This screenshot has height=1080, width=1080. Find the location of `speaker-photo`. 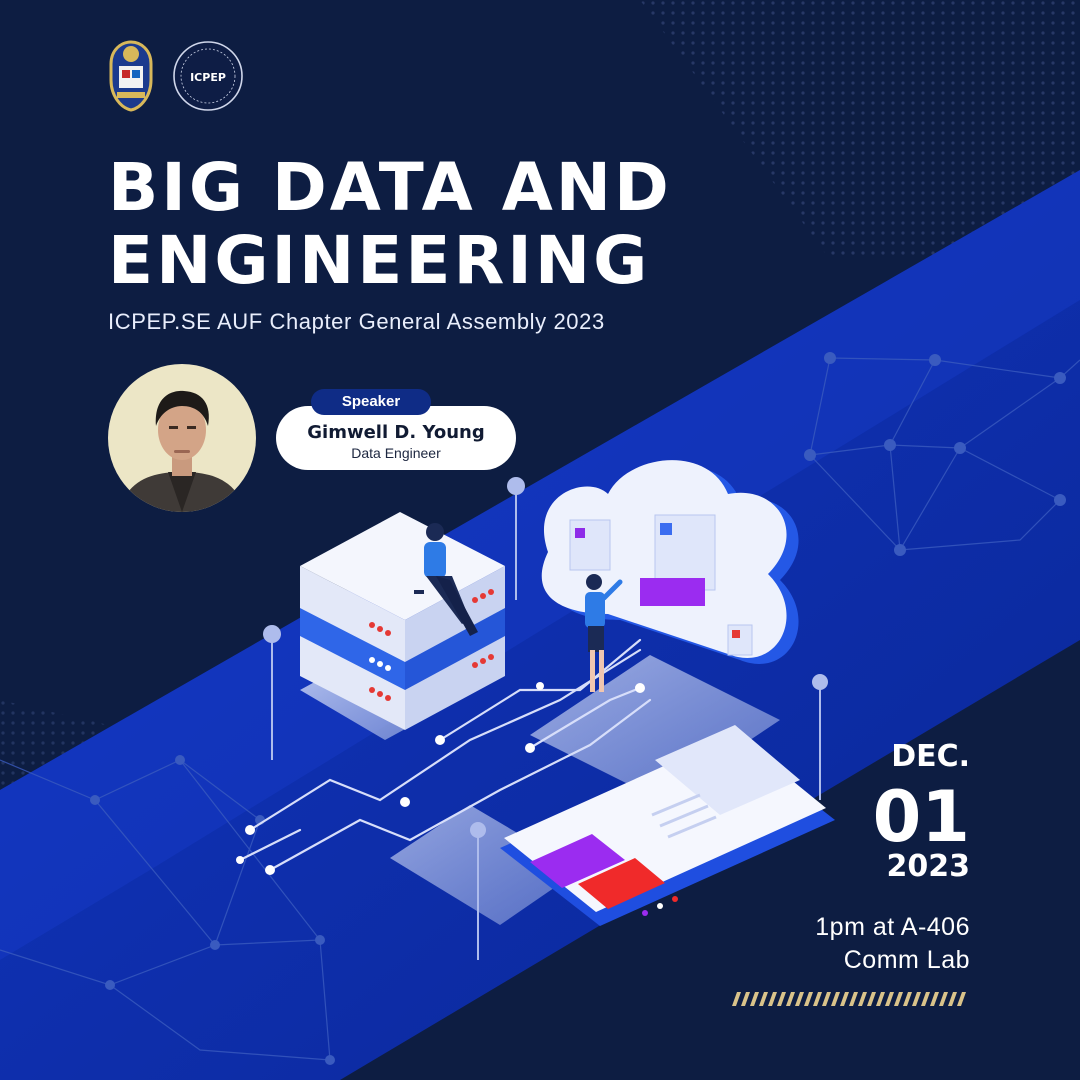

speaker-photo is located at coordinates (182, 438).